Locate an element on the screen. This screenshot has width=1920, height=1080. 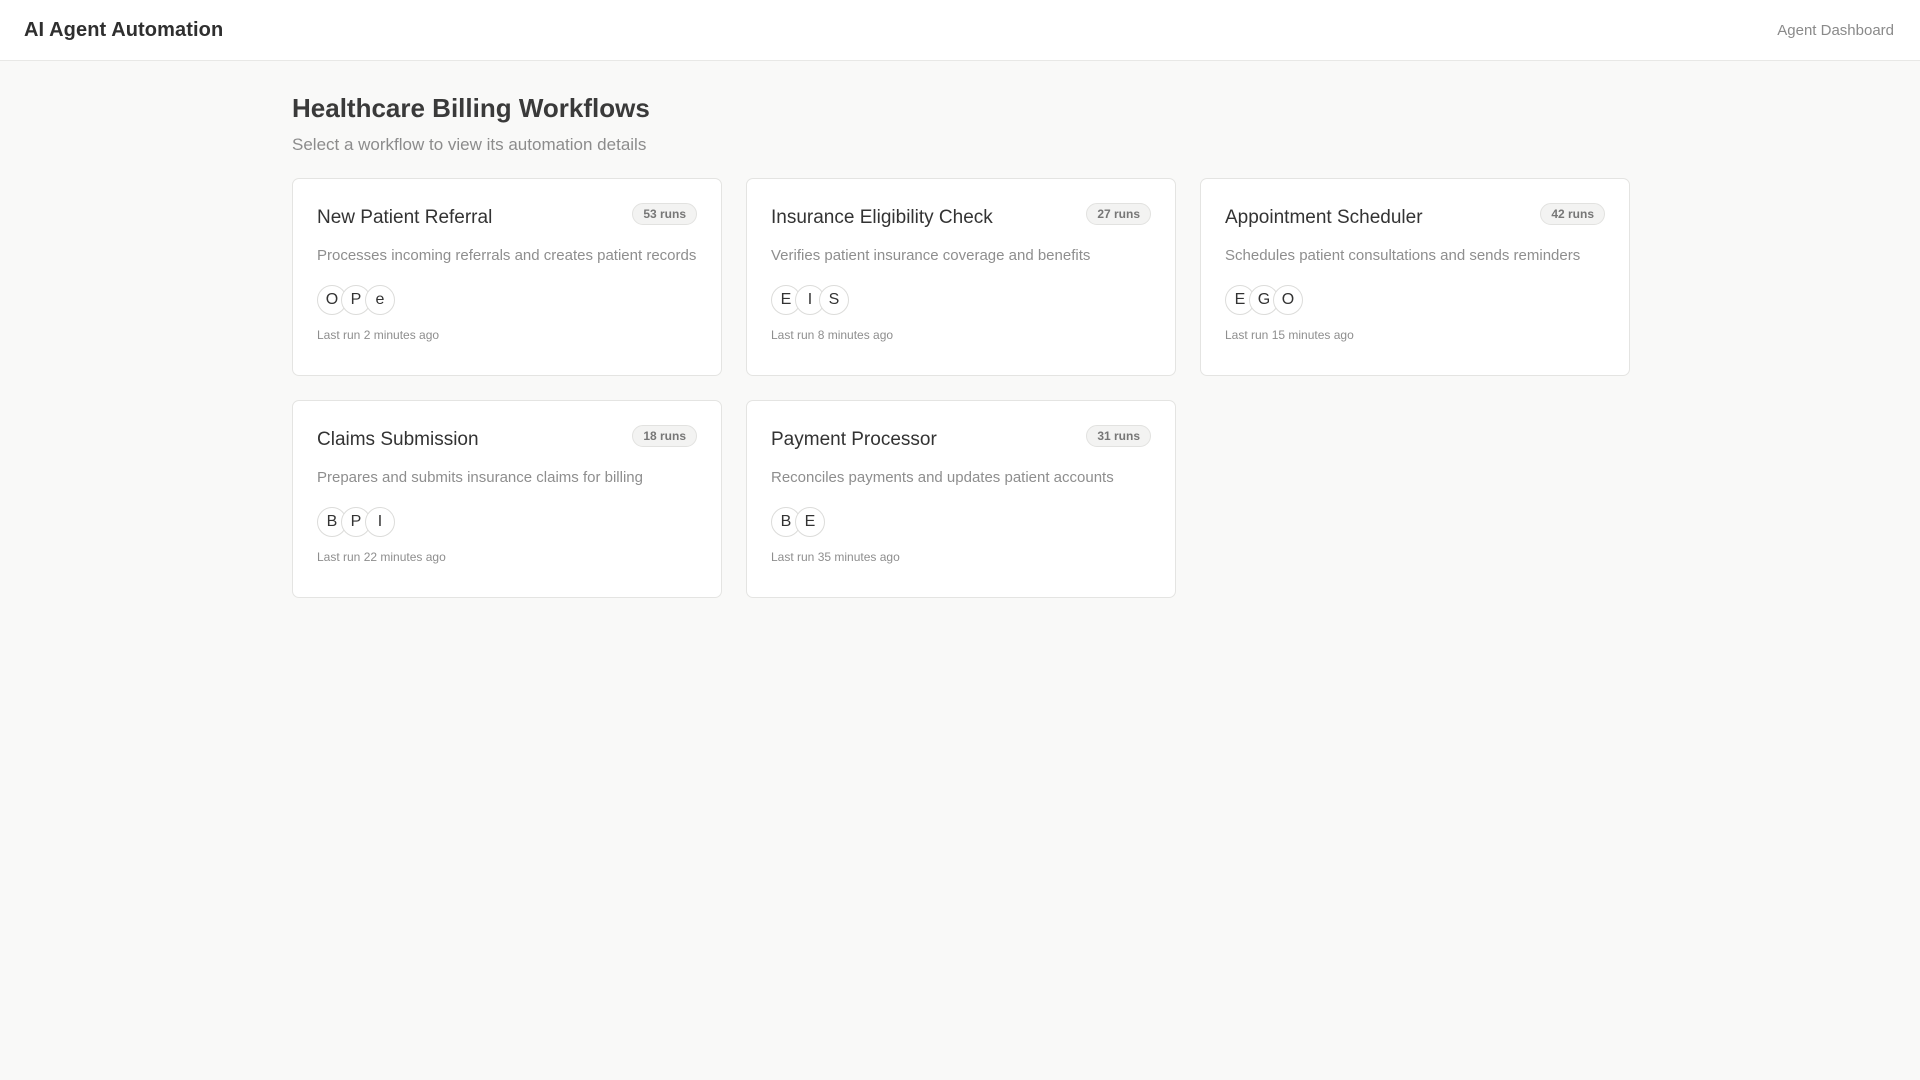
workflow-title: Payment Processor is located at coordinates (854, 439).